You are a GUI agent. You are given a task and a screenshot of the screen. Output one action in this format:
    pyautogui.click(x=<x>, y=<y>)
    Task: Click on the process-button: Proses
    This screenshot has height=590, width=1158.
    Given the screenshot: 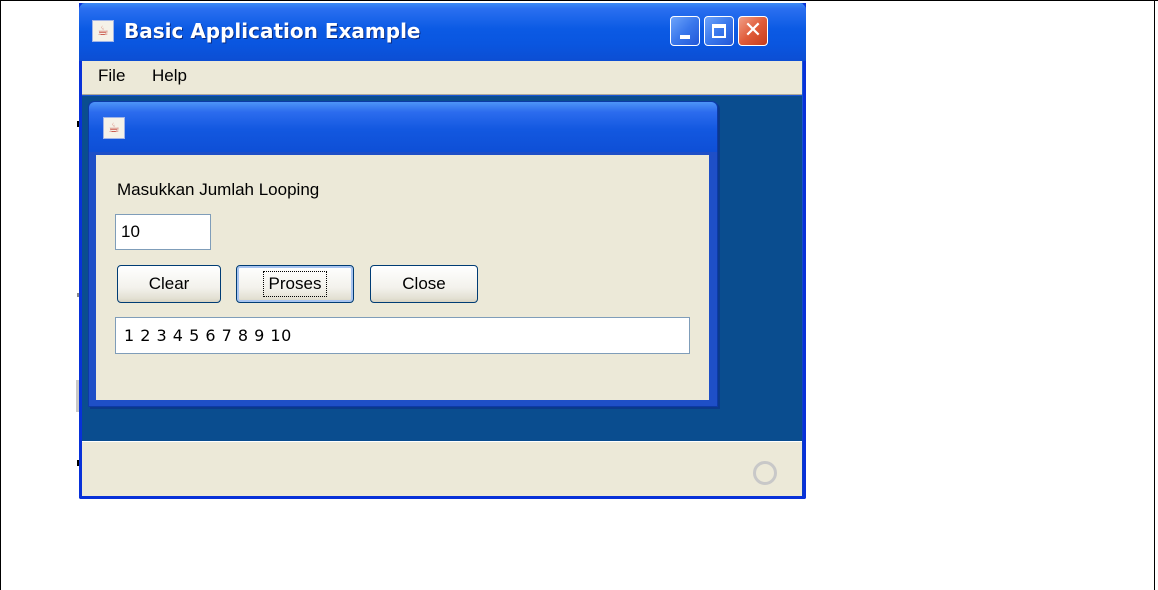 What is the action you would take?
    pyautogui.click(x=295, y=284)
    